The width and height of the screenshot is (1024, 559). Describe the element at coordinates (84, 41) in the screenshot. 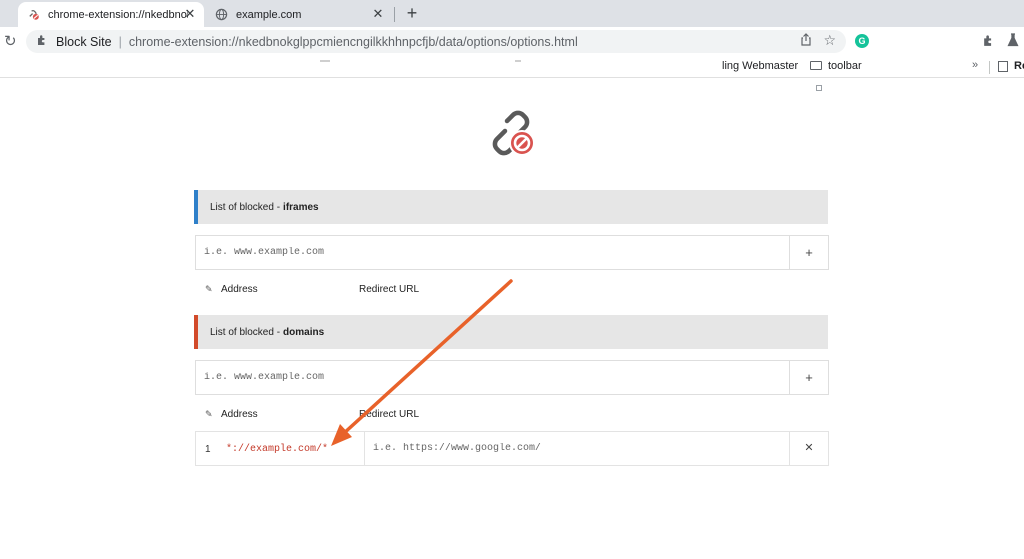

I see `site-name: Block Site` at that location.